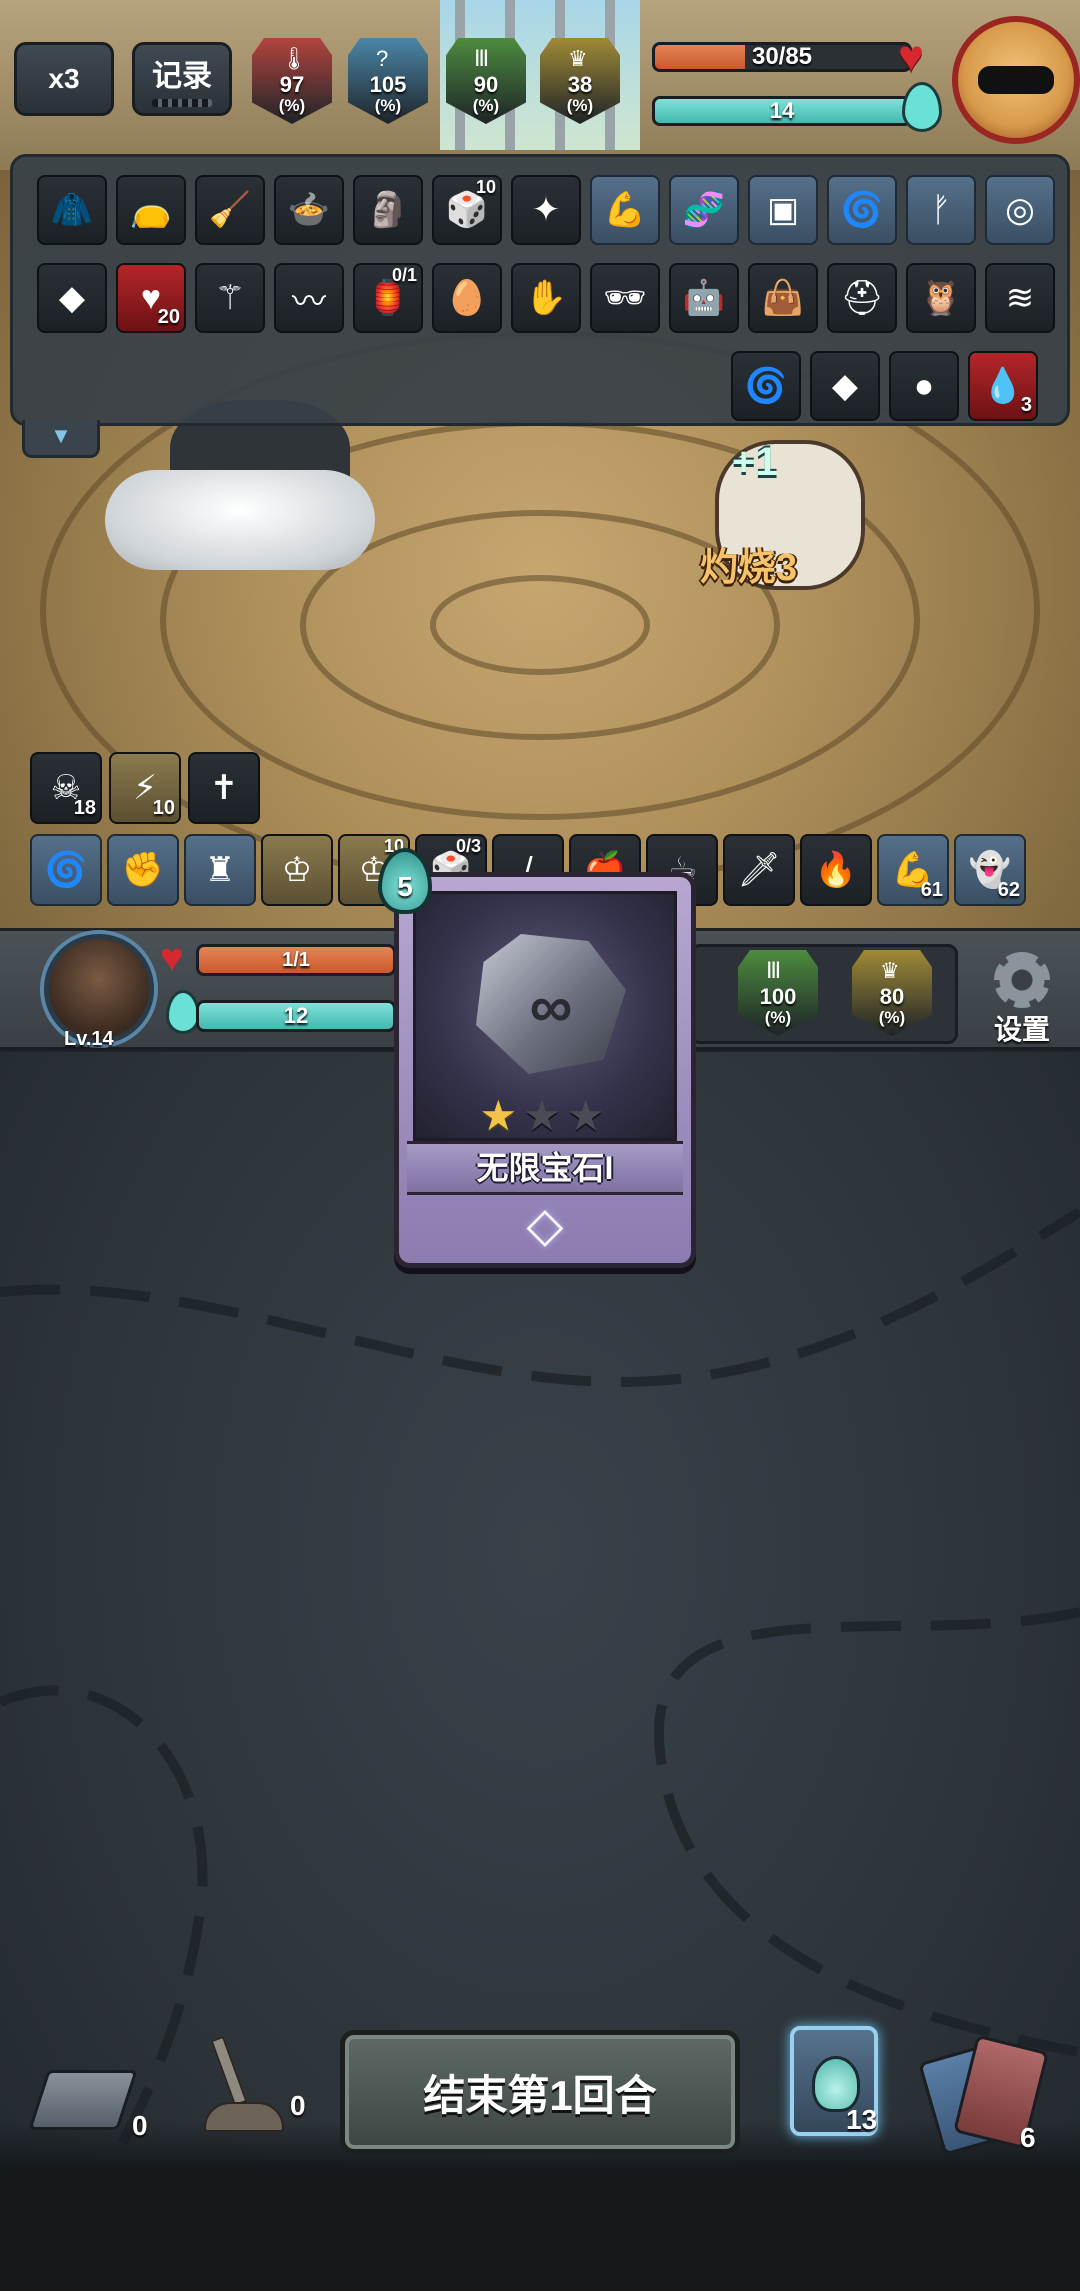 The height and width of the screenshot is (2291, 1080). I want to click on bandage-slot: ≋, so click(1020, 298).